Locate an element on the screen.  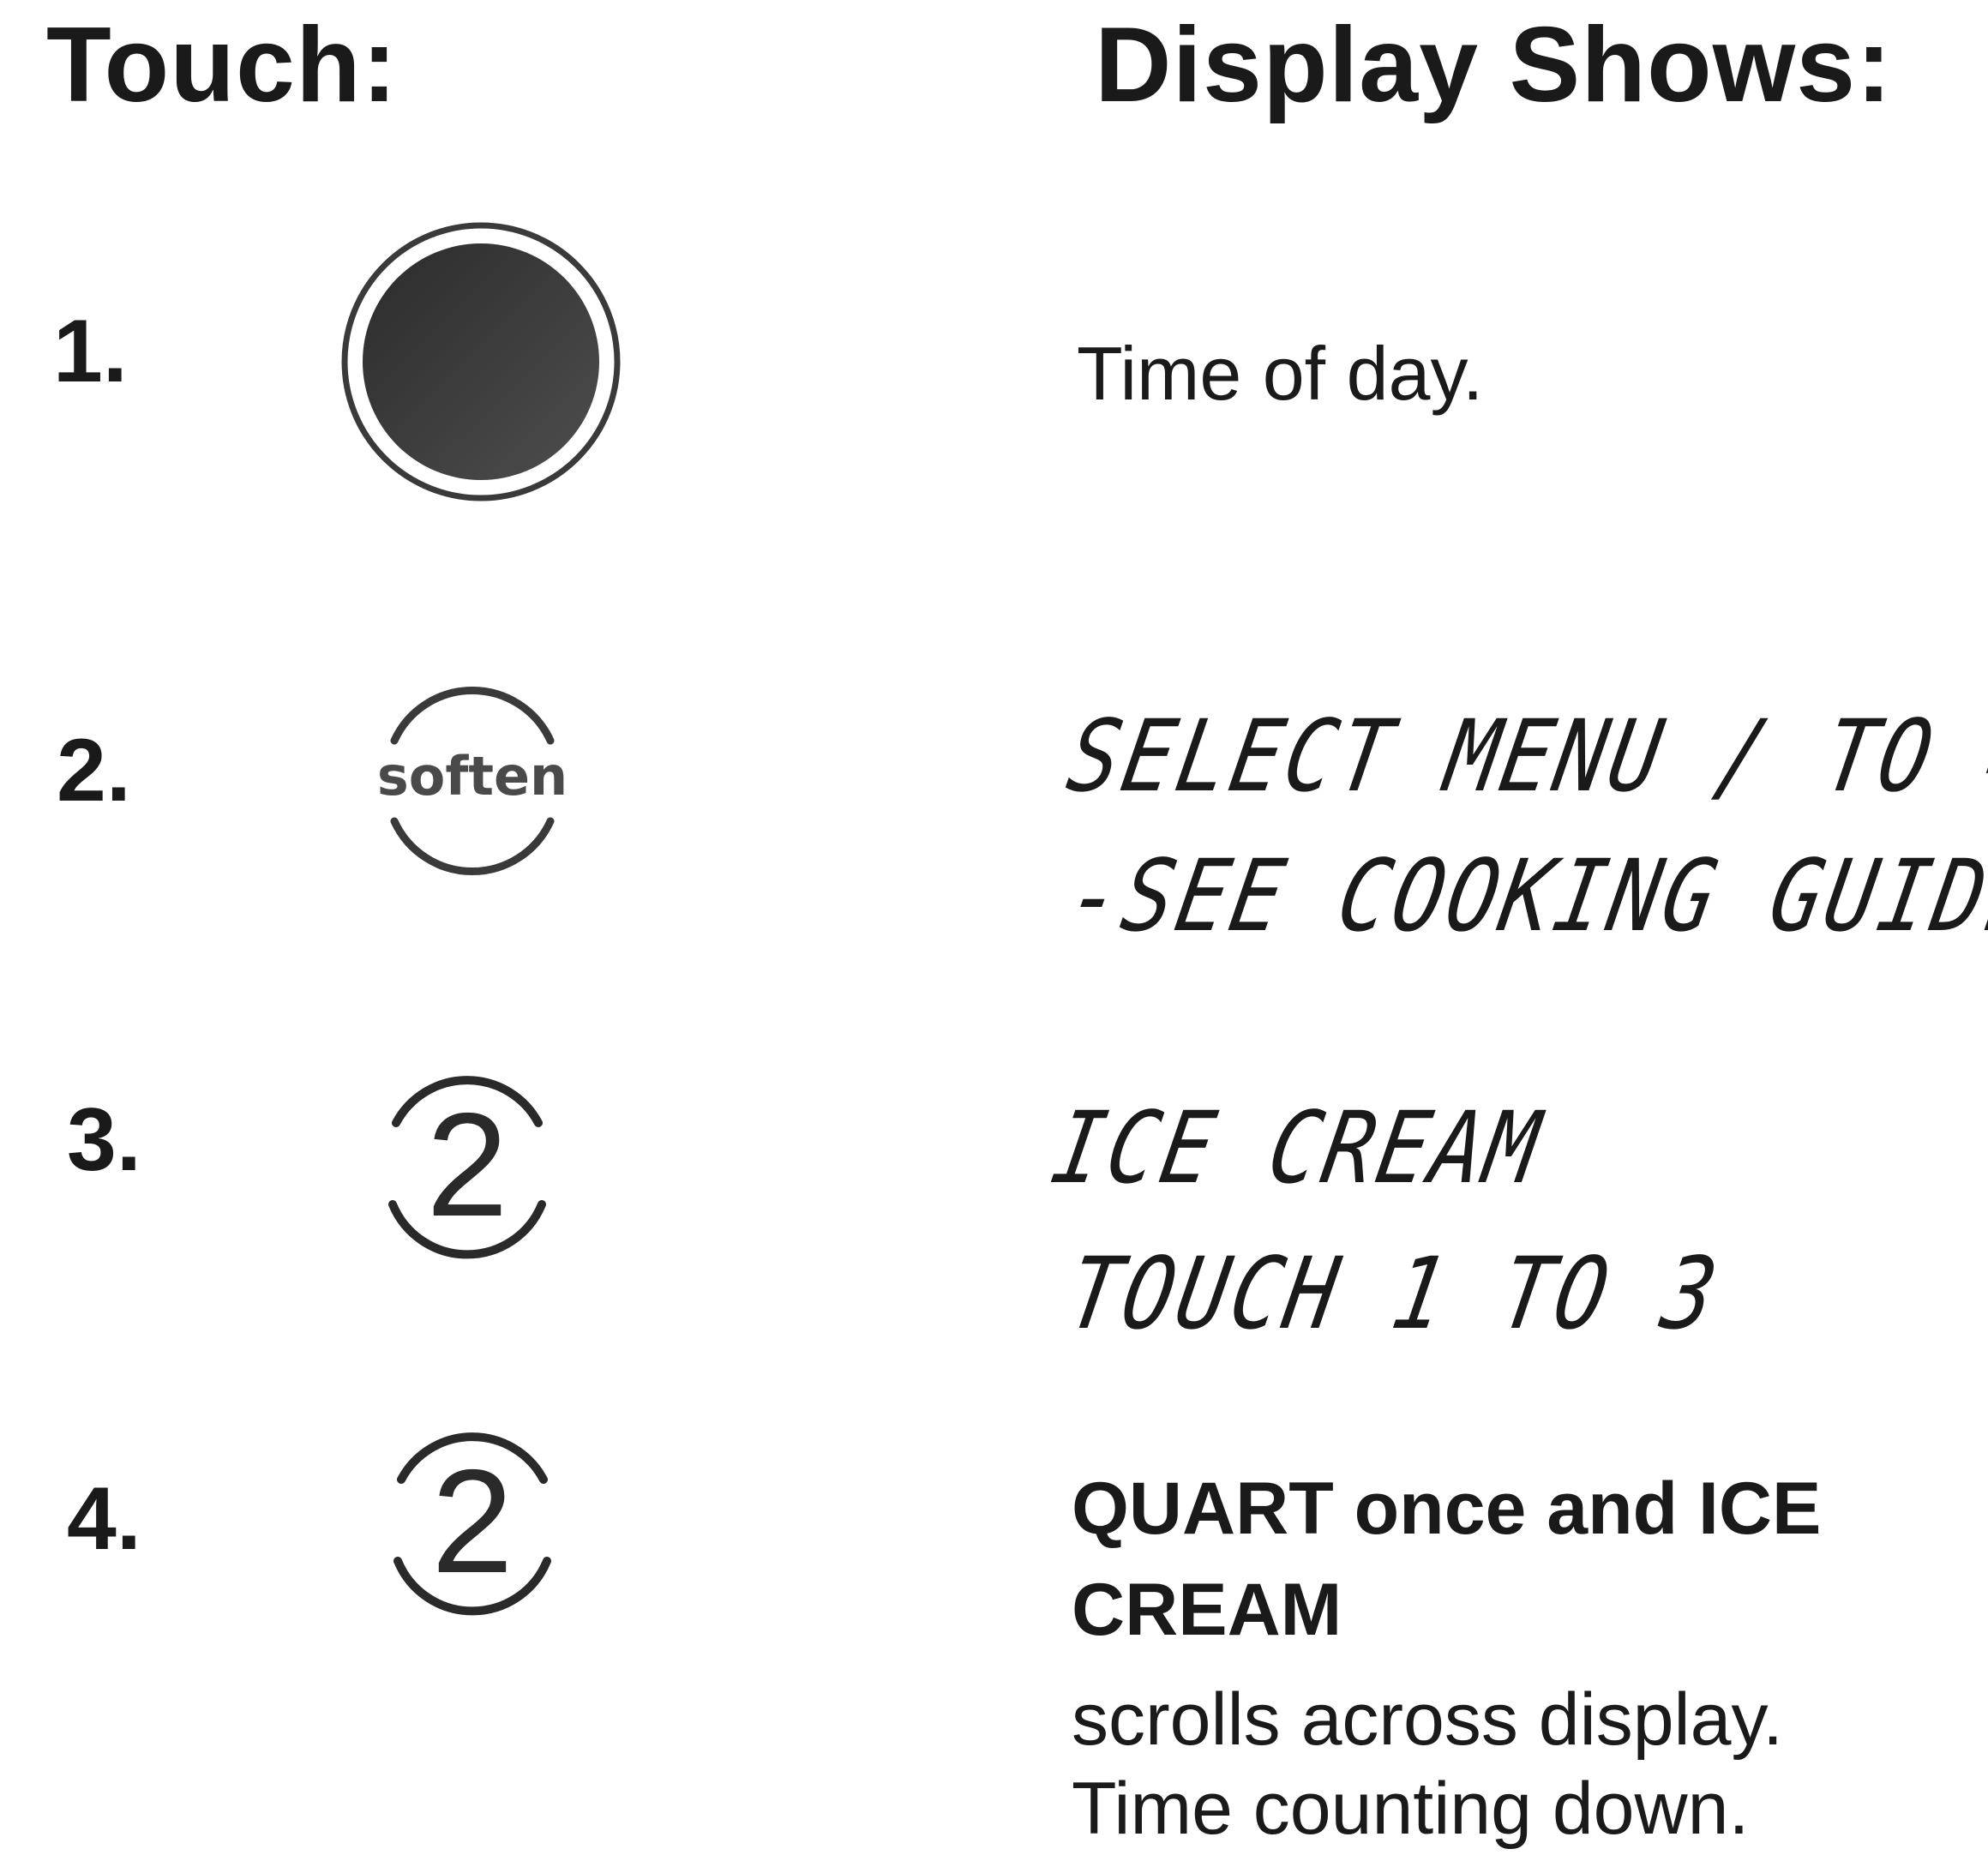
step-4-display-bold-line-1: QUART once and ICE is located at coordinates (1447, 1509).